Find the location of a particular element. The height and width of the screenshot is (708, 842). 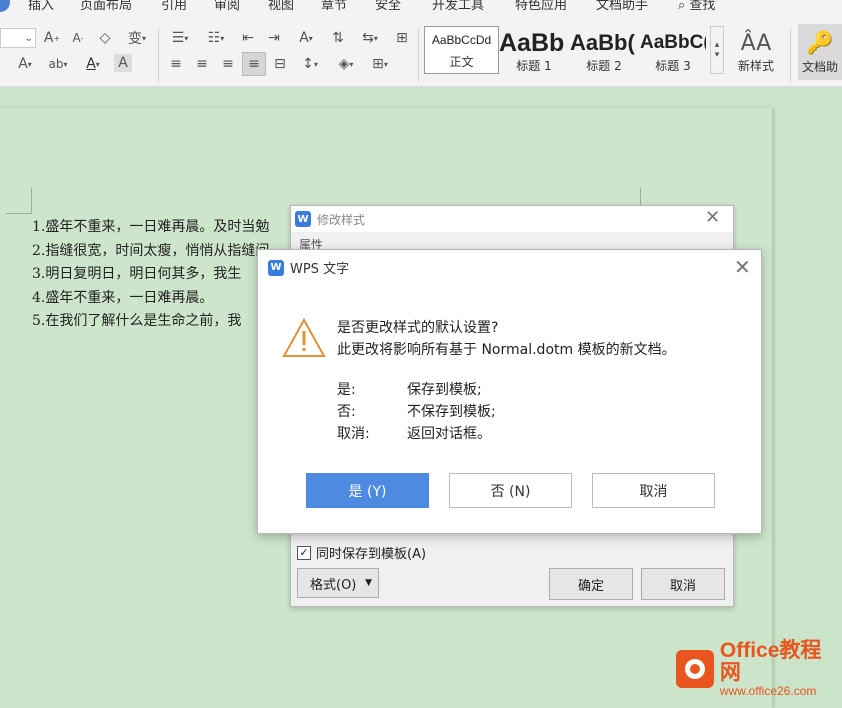

dialog-titlebar: W WPS 文字 is located at coordinates (509, 267).